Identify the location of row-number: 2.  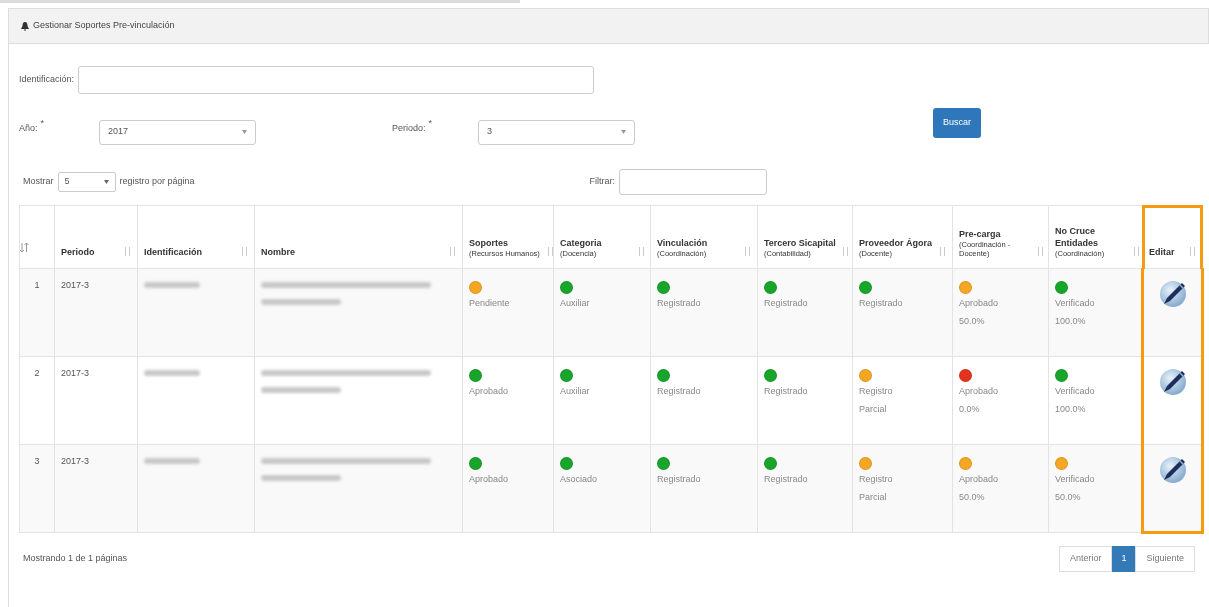
(37, 373).